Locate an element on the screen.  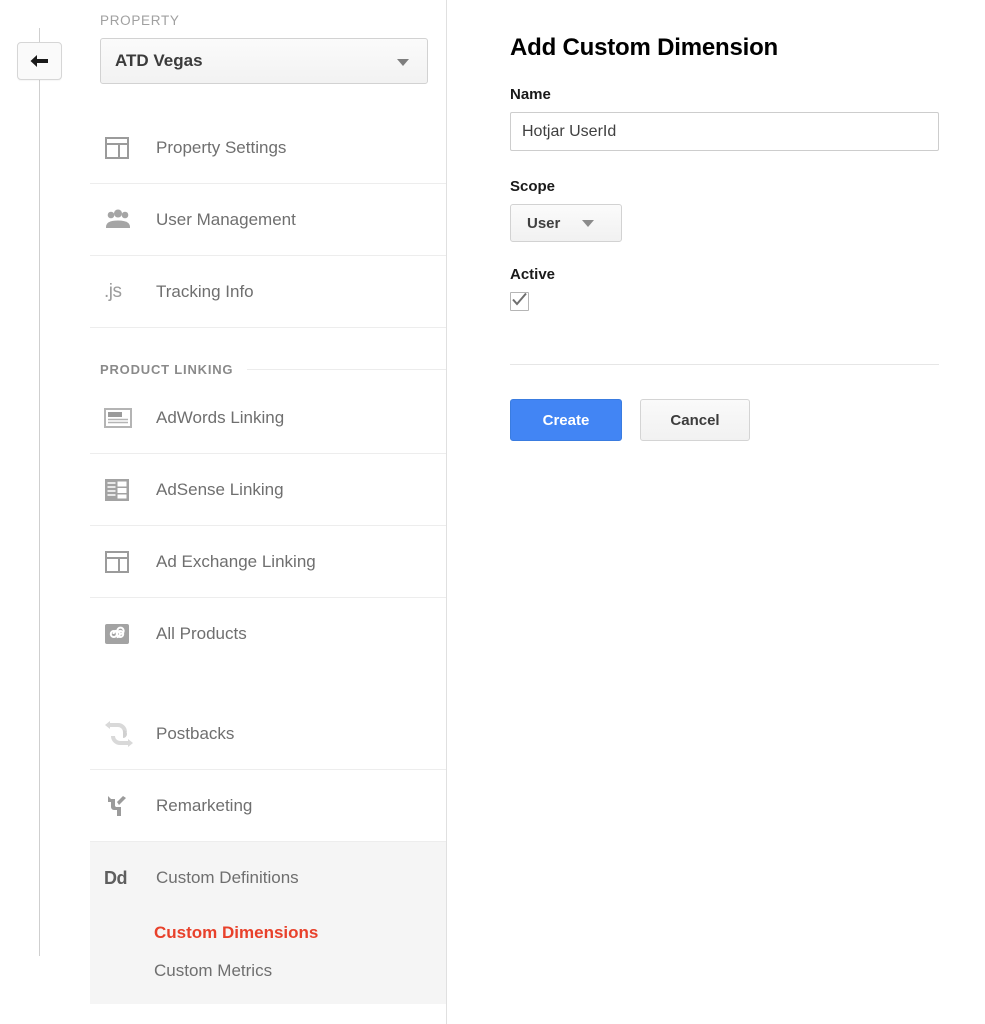
active-field-label: Active is located at coordinates (533, 274).